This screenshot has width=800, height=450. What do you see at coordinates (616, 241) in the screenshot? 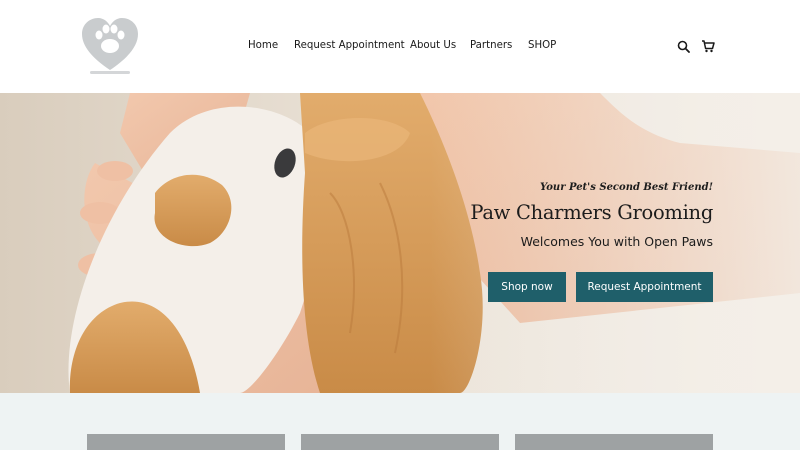
I see `hero-subtitle: Welcomes You with Open Paws` at bounding box center [616, 241].